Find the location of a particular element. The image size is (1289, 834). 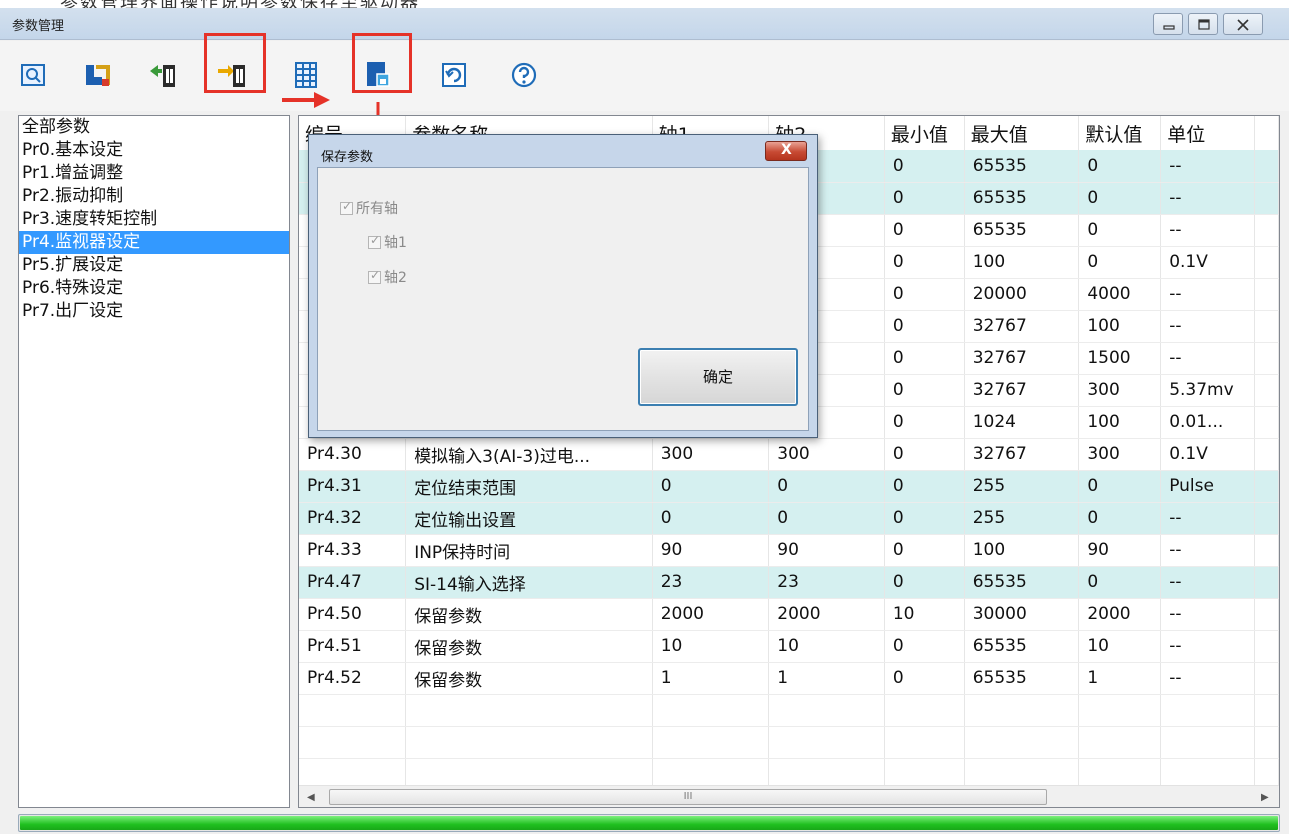

table-row: Pr4.47 SI-14输入选择 23 23 0 65535 0 -- is located at coordinates (789, 582).